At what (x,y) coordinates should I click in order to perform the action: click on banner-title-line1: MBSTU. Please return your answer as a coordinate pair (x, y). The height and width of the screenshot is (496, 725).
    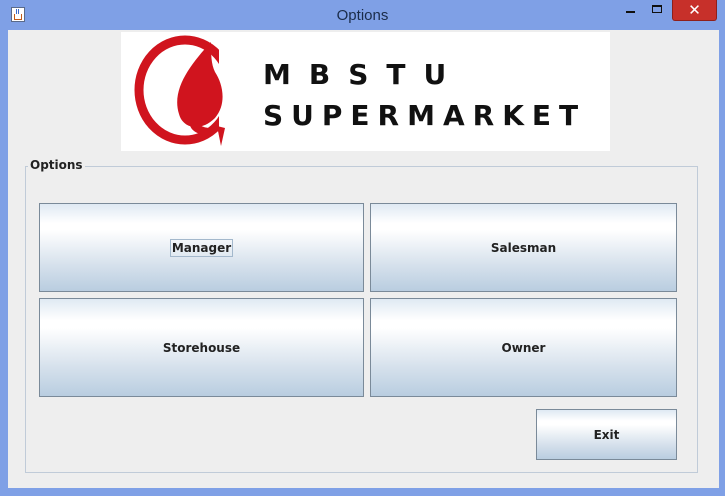
    Looking at the image, I should click on (364, 74).